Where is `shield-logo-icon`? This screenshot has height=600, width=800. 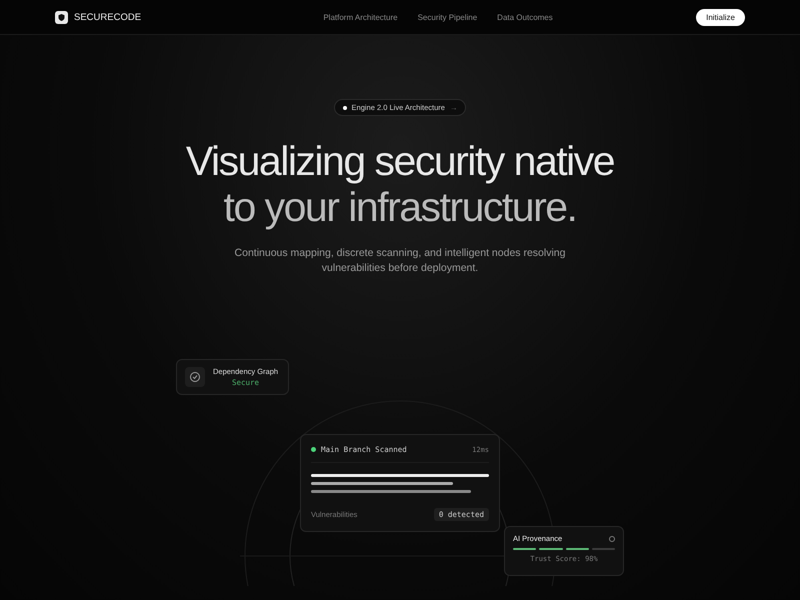
shield-logo-icon is located at coordinates (61, 17).